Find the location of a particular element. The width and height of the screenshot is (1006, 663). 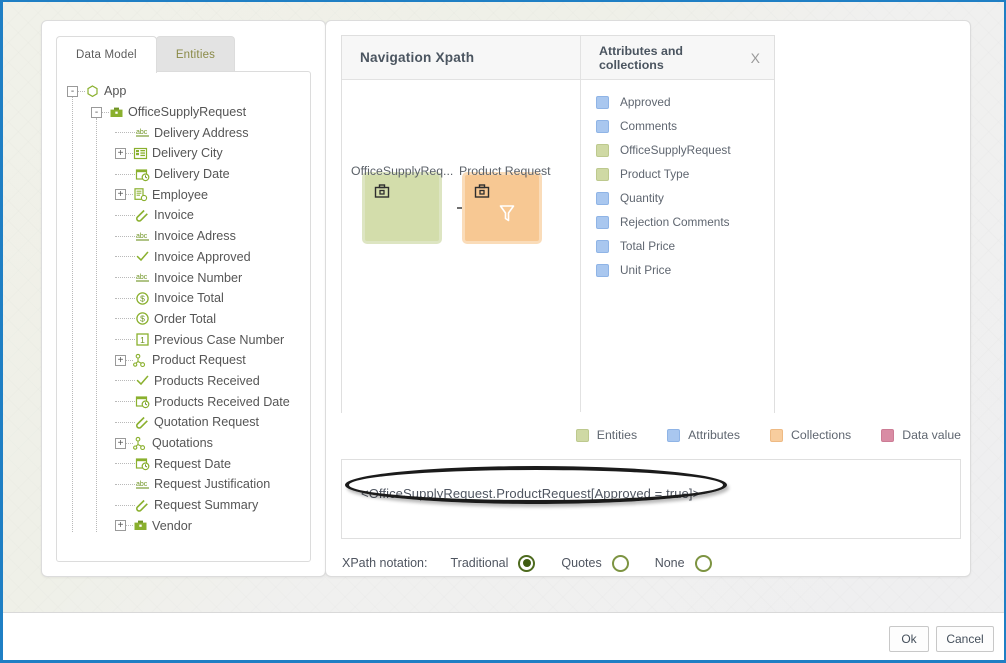

attribute-item-total-price: Total Price is located at coordinates (677, 246).